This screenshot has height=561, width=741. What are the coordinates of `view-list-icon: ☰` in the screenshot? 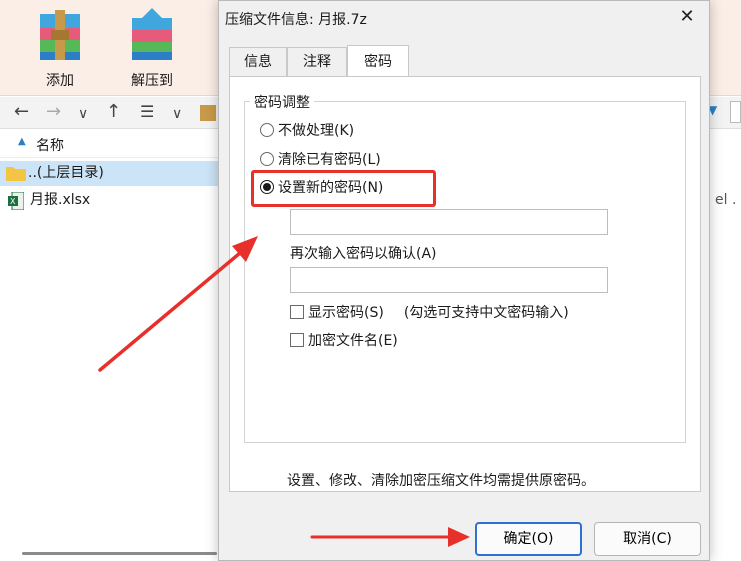 It's located at (147, 112).